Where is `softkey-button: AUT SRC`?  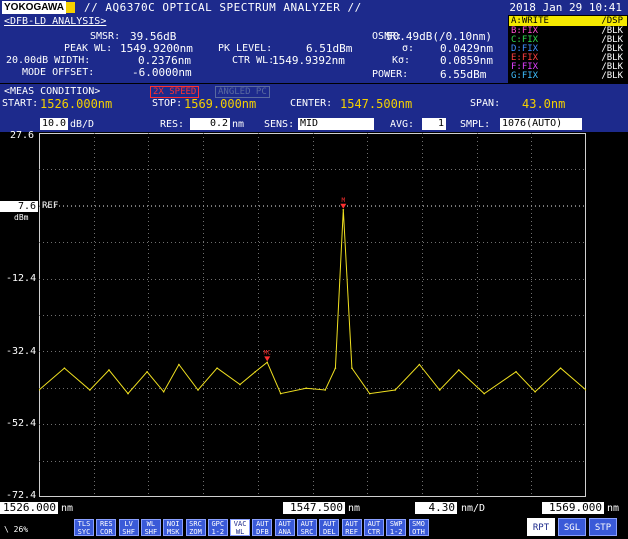 softkey-button: AUT SRC is located at coordinates (307, 527).